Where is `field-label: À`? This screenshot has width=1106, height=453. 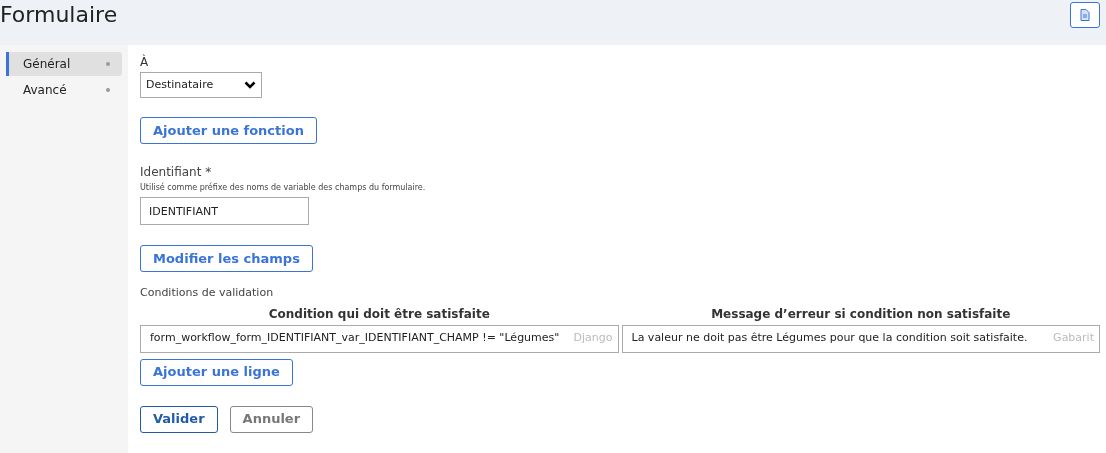
field-label: À is located at coordinates (145, 62).